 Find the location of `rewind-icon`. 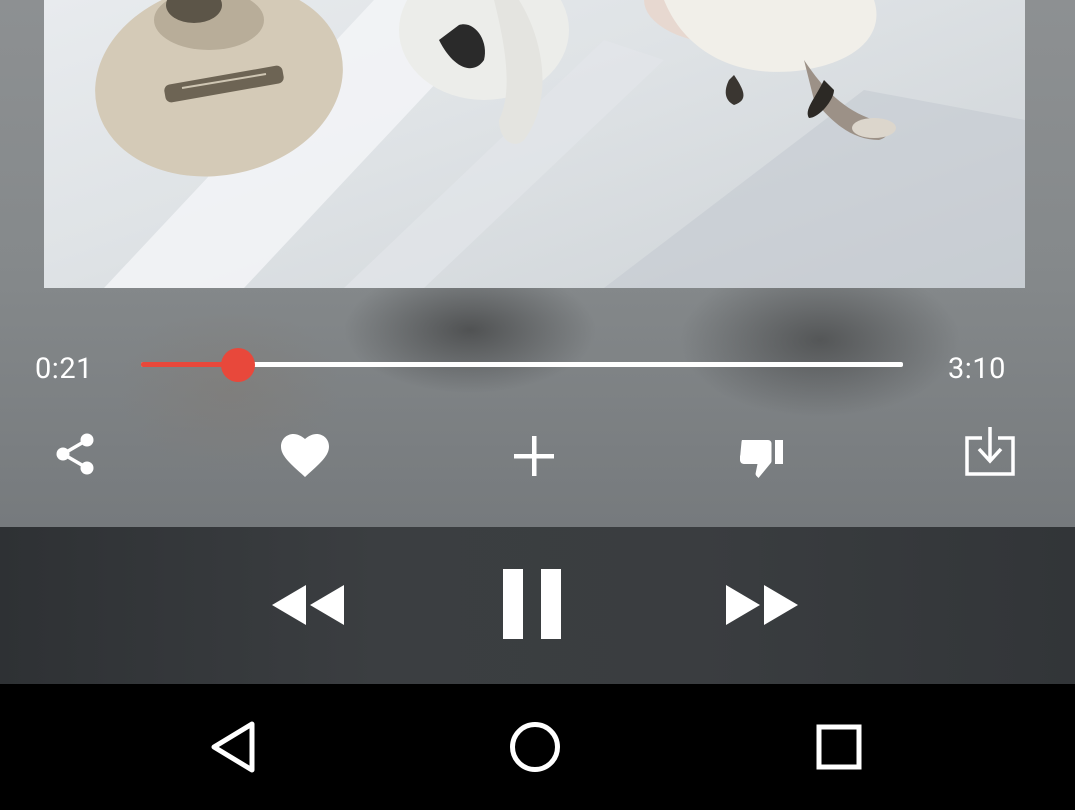

rewind-icon is located at coordinates (308, 605).